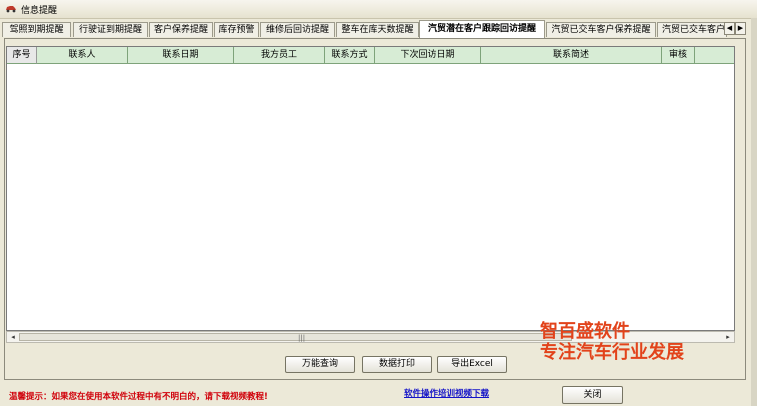  Describe the element at coordinates (138, 397) in the screenshot. I see `footer-tip: 温馨提示：如果您在使用本软件过程中有不明白的，请下载视频教程!` at that location.